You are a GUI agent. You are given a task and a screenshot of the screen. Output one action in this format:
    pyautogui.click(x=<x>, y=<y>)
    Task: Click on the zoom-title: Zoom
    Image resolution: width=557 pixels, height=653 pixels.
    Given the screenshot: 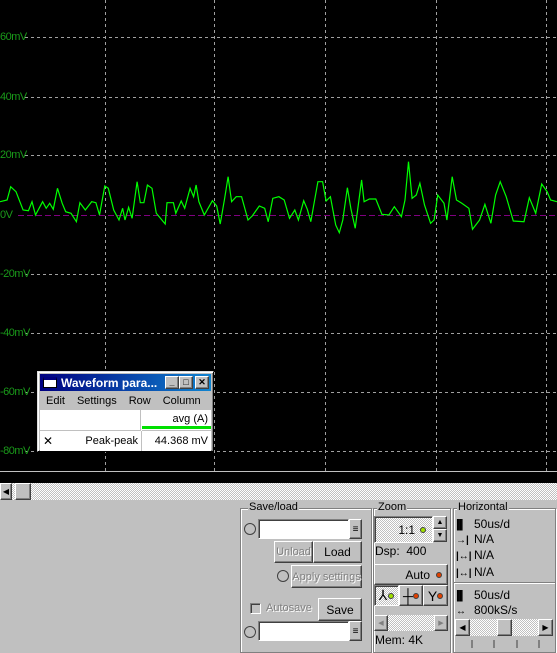 What is the action you would take?
    pyautogui.click(x=392, y=507)
    